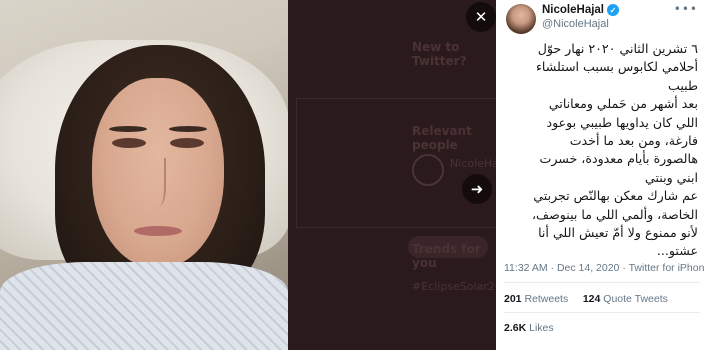  I want to click on avatar, so click(521, 19).